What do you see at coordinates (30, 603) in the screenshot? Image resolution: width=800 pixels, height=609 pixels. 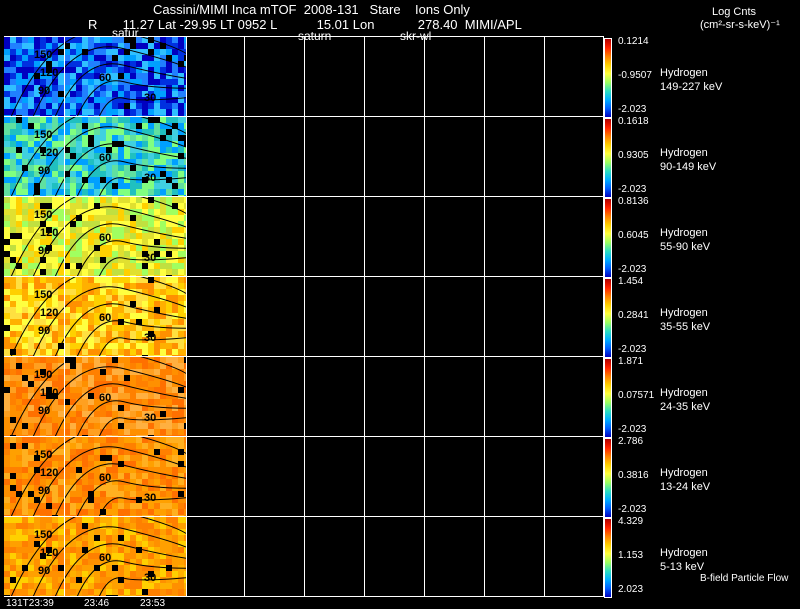 I see `time-label-start: 131T23:39` at bounding box center [30, 603].